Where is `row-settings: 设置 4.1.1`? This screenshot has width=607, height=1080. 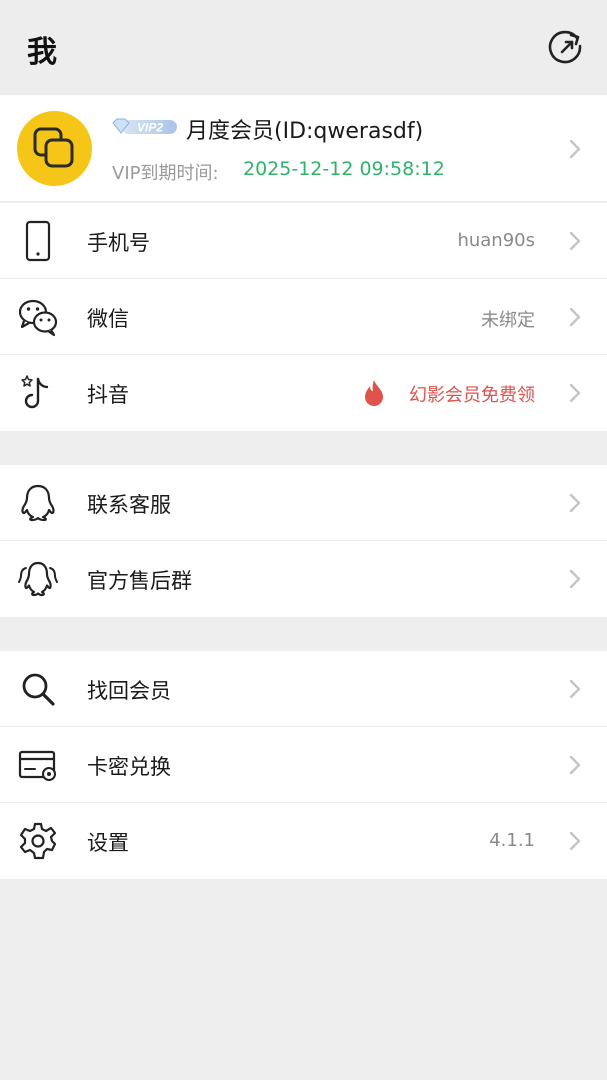
row-settings: 设置 4.1.1 is located at coordinates (303, 841).